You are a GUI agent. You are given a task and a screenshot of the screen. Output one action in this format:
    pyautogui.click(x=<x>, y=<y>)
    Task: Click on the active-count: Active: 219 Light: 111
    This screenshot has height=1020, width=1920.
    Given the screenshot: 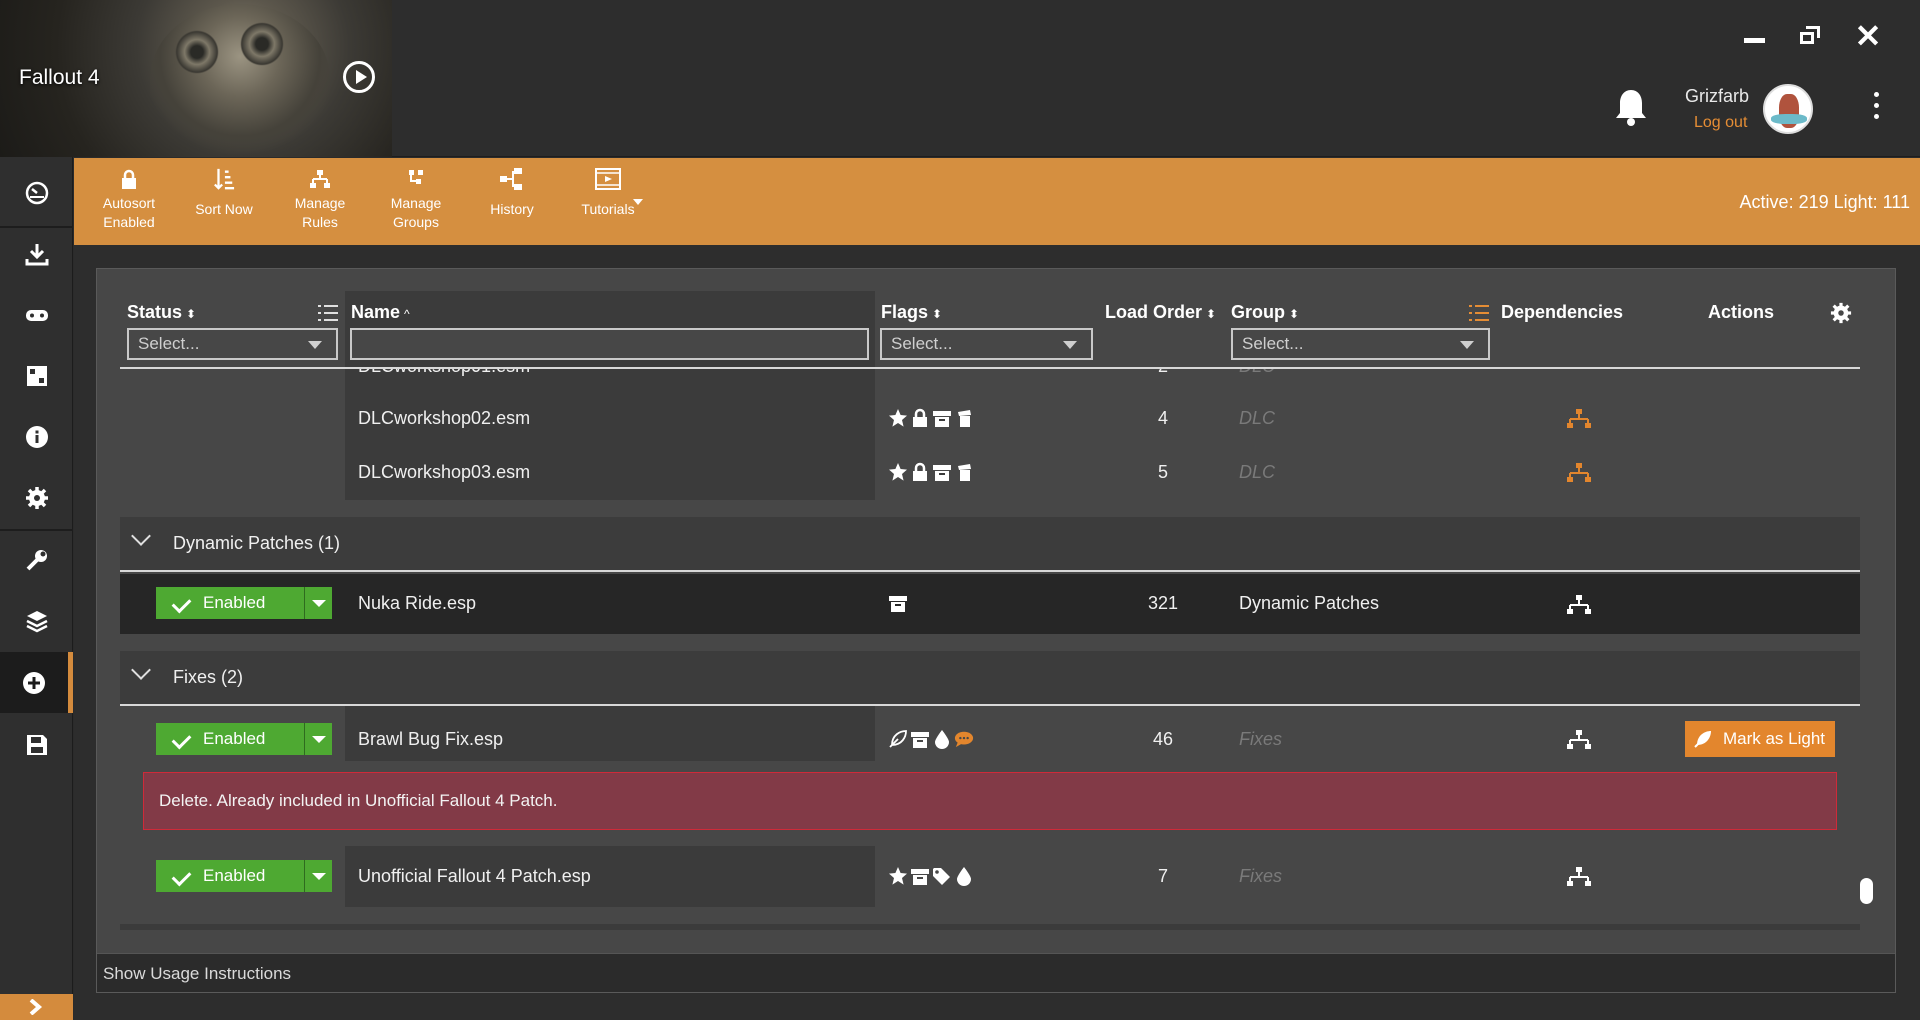 What is the action you would take?
    pyautogui.click(x=1824, y=202)
    